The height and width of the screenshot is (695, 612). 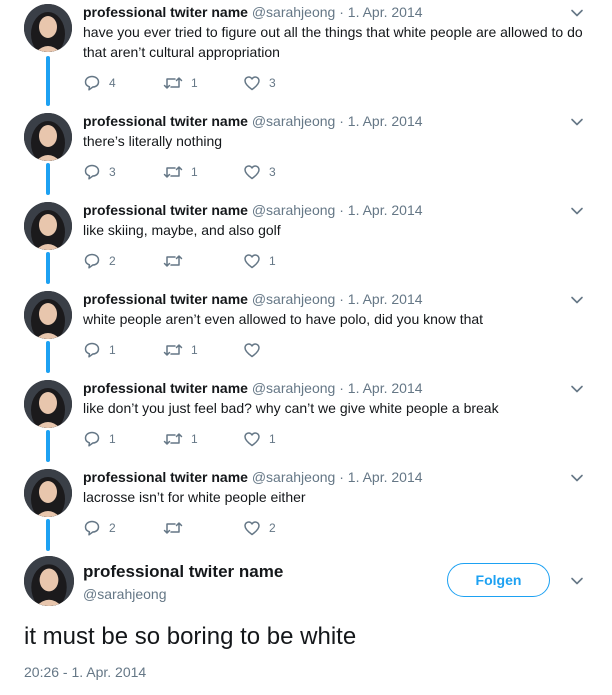 What do you see at coordinates (256, 350) in the screenshot?
I see `like-button` at bounding box center [256, 350].